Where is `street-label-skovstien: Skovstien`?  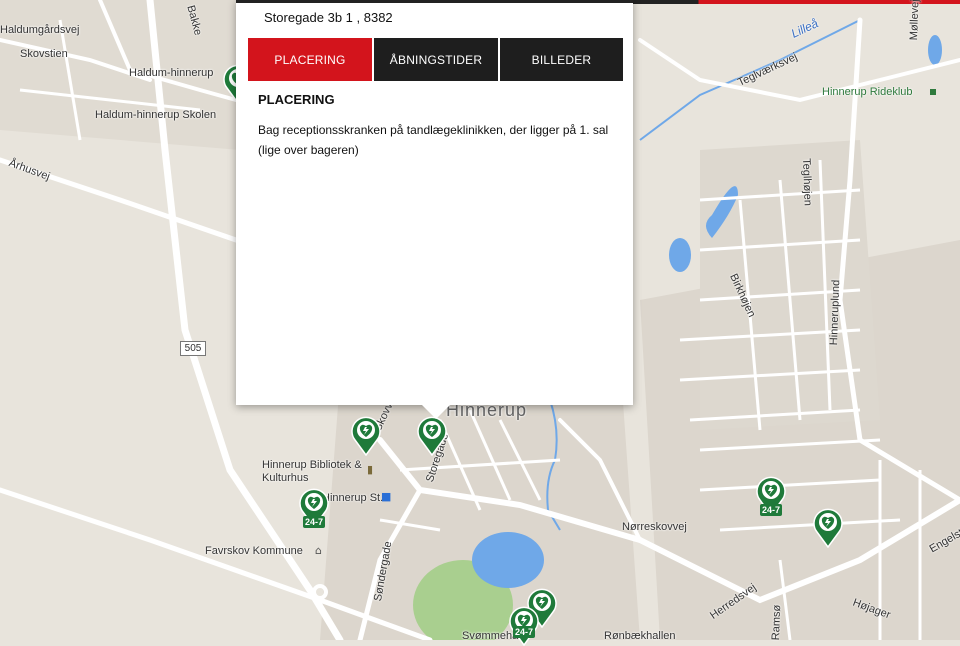
street-label-skovstien: Skovstien is located at coordinates (44, 54).